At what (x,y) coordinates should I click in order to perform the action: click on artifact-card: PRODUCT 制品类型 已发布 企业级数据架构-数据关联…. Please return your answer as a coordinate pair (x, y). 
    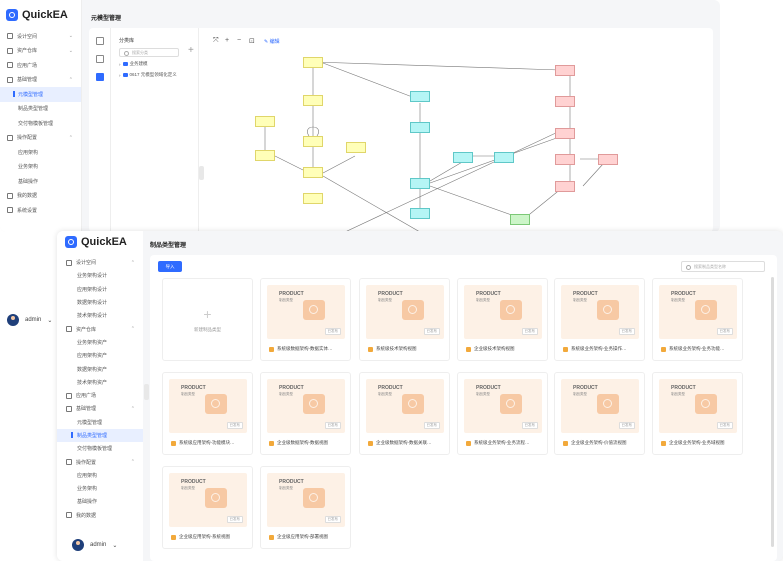
    Looking at the image, I should click on (404, 413).